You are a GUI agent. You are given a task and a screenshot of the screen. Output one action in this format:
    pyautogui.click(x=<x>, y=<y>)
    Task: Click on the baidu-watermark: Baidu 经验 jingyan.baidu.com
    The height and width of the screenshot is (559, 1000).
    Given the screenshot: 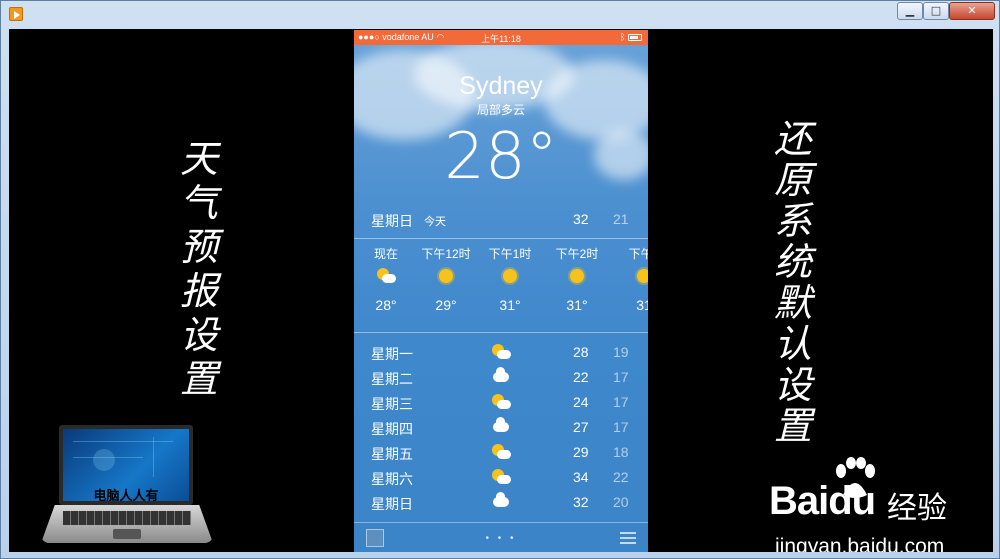 What is the action you would take?
    pyautogui.click(x=879, y=504)
    